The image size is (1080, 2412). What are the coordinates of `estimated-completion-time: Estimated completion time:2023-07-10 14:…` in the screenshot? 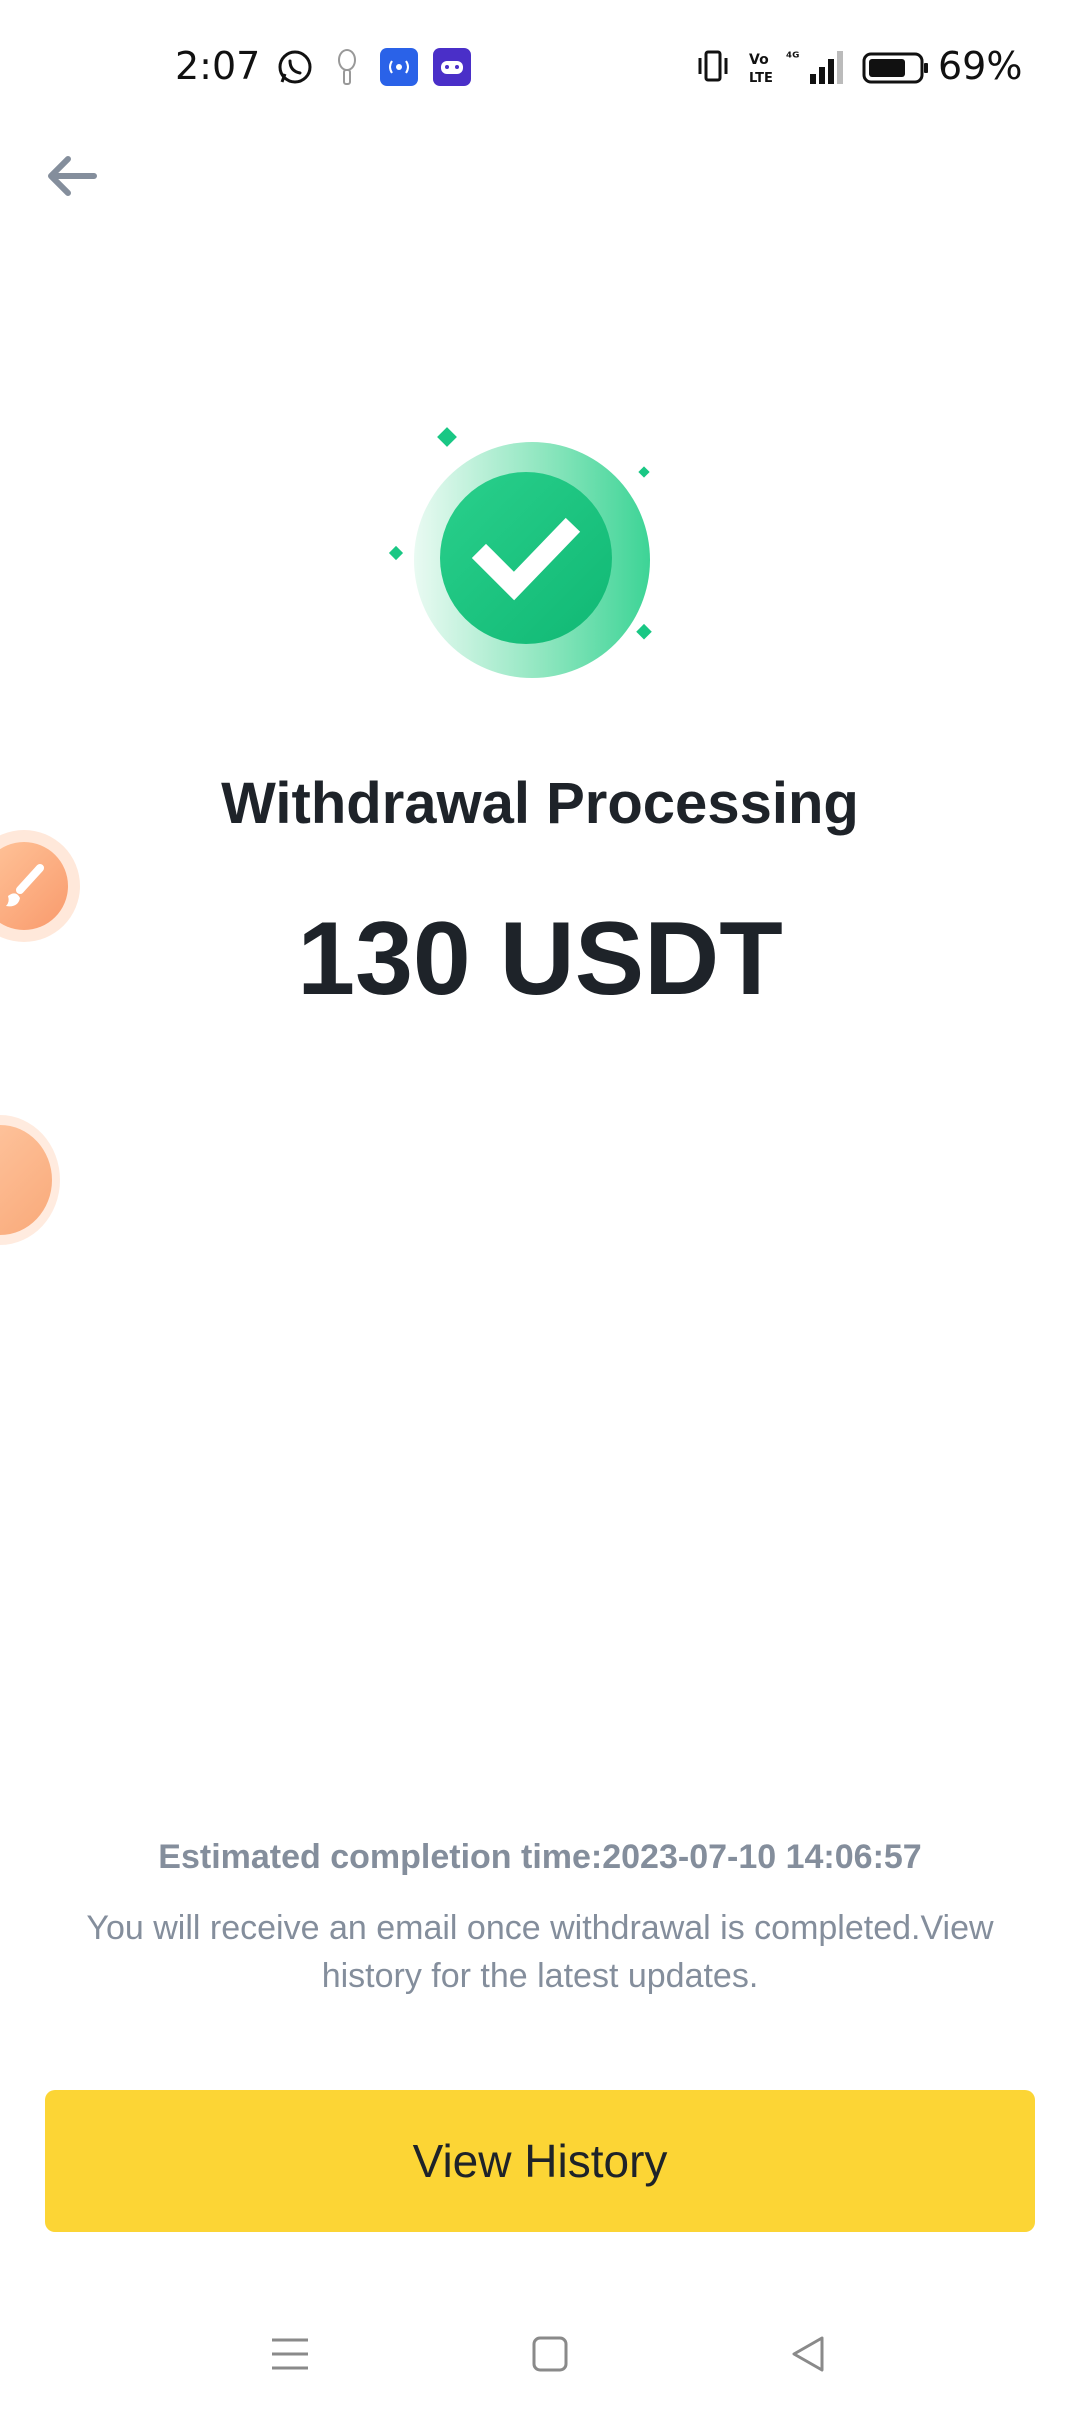 It's located at (540, 1857).